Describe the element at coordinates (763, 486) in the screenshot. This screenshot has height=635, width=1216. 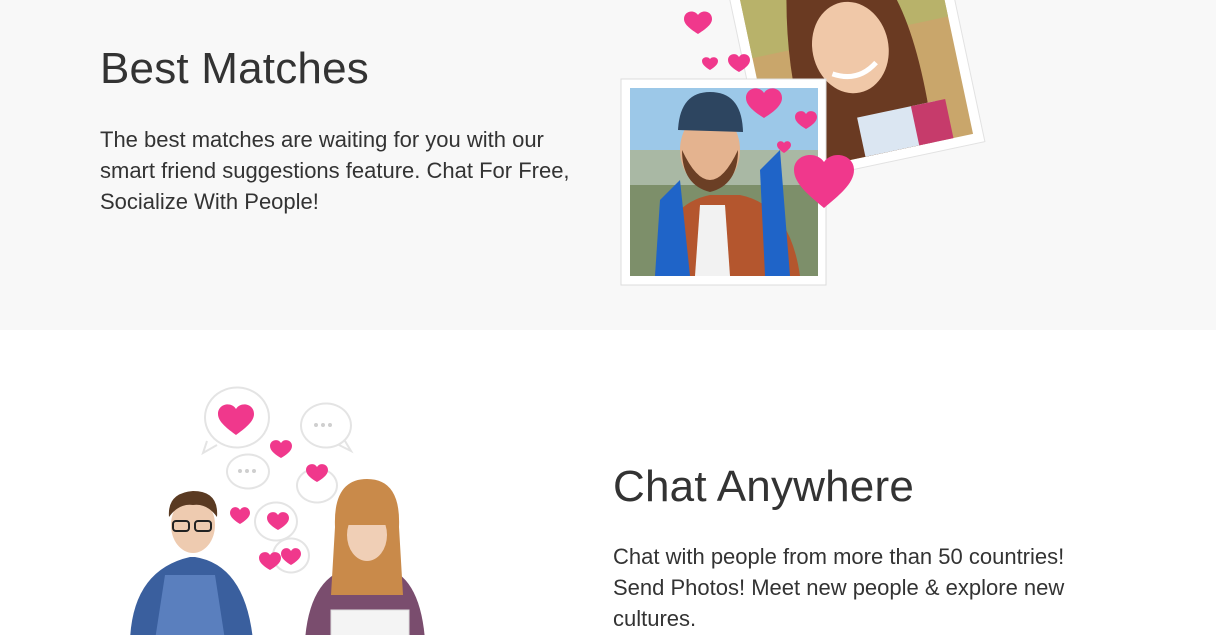
I see `chat-anywhere-title: Chat Anywhere` at that location.